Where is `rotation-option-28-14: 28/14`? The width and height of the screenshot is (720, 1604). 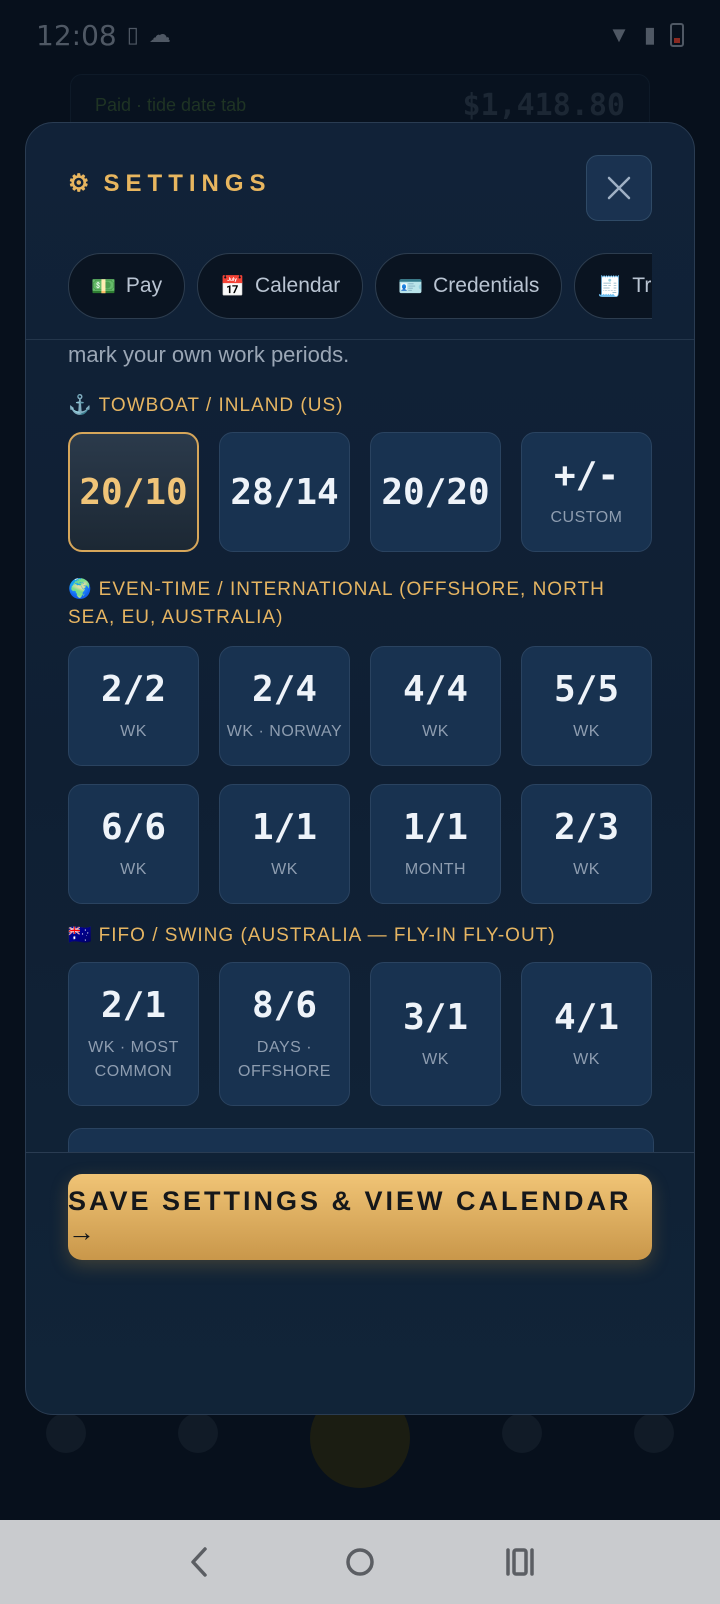 rotation-option-28-14: 28/14 is located at coordinates (284, 492).